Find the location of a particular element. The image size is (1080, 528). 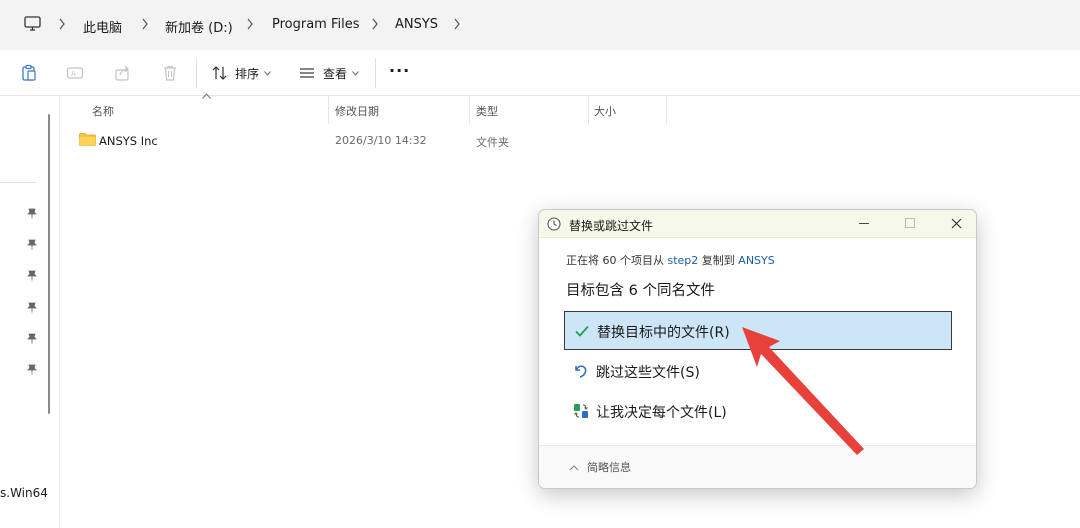

nav-divider is located at coordinates (18, 182).